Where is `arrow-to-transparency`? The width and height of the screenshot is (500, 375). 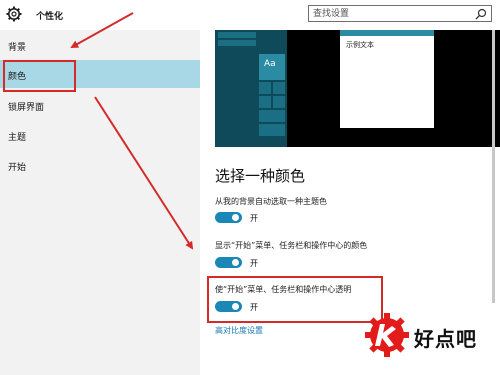 arrow-to-transparency is located at coordinates (144, 173).